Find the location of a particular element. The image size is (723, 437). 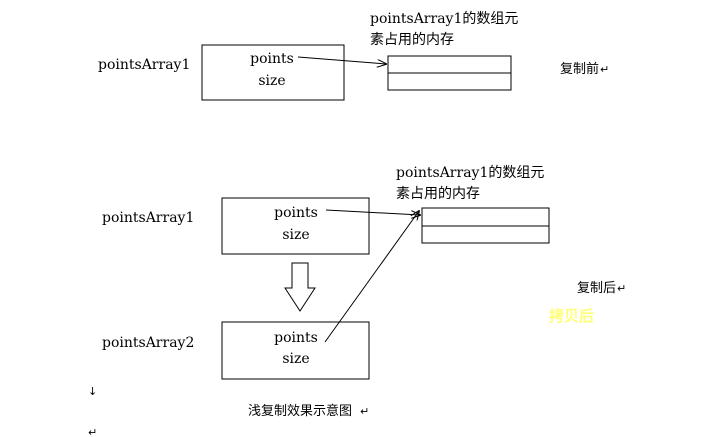

before-memory-note-line1: pointsArray1的数组元 is located at coordinates (444, 19).